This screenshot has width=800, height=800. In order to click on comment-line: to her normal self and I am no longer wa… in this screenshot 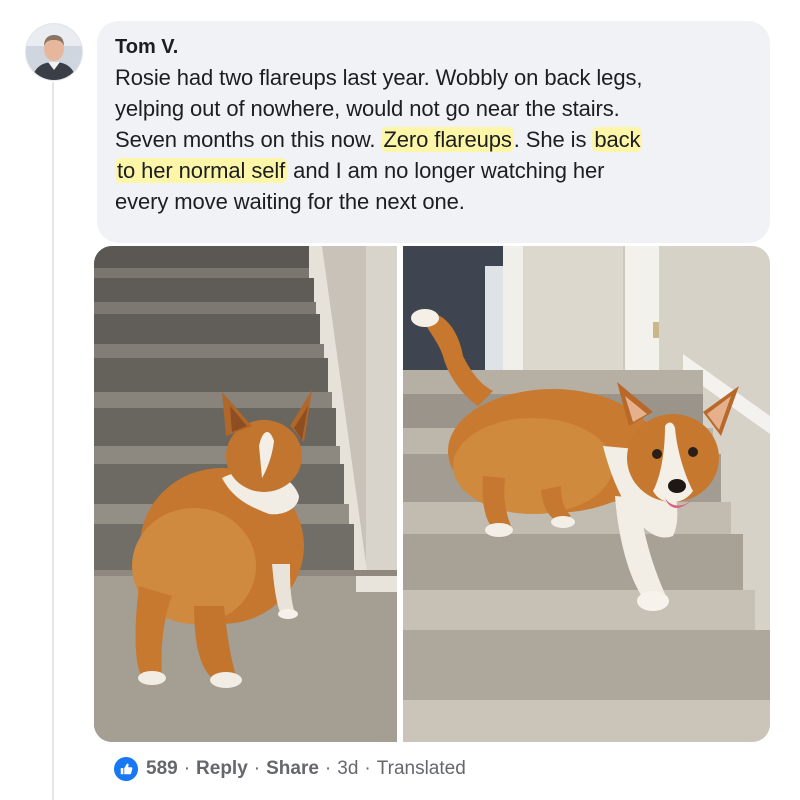, I will do `click(433, 170)`.